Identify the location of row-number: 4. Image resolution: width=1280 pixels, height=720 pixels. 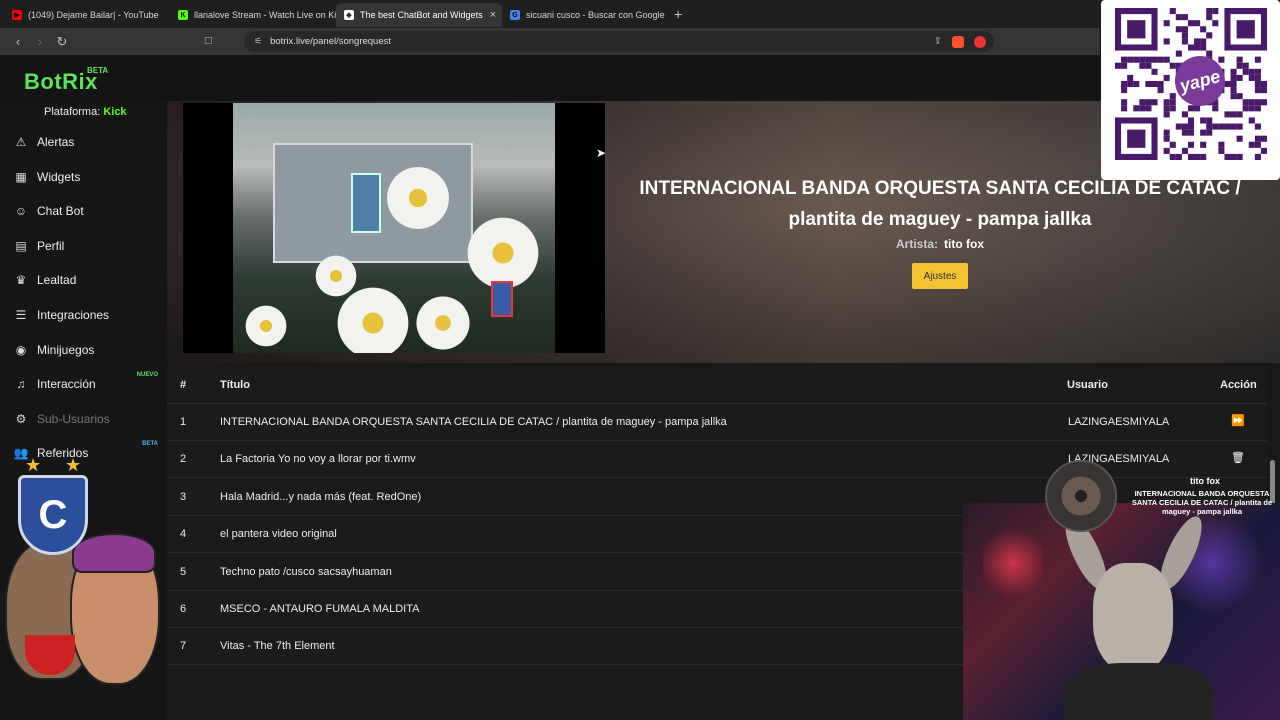
(183, 534).